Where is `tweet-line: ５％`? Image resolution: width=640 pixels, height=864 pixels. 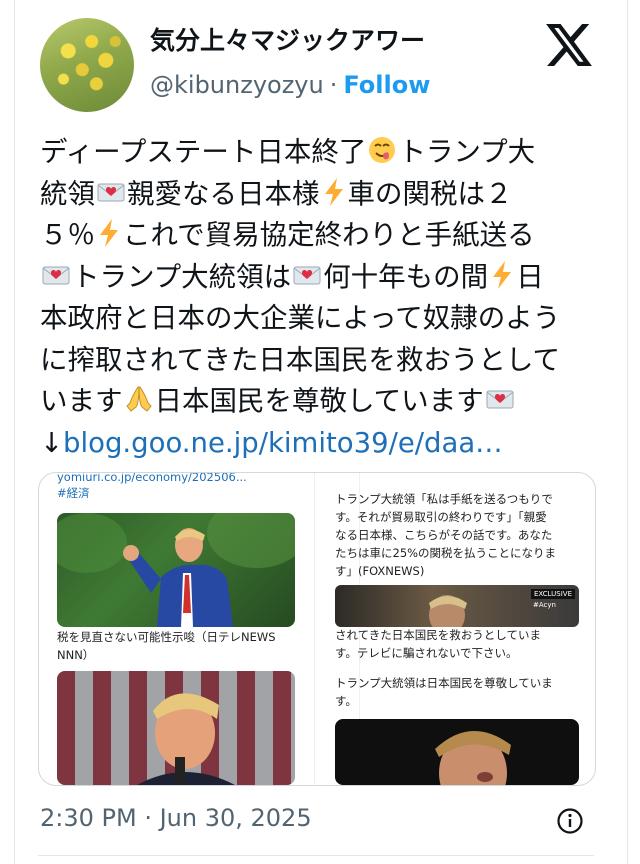
tweet-line: ５％ is located at coordinates (67, 235).